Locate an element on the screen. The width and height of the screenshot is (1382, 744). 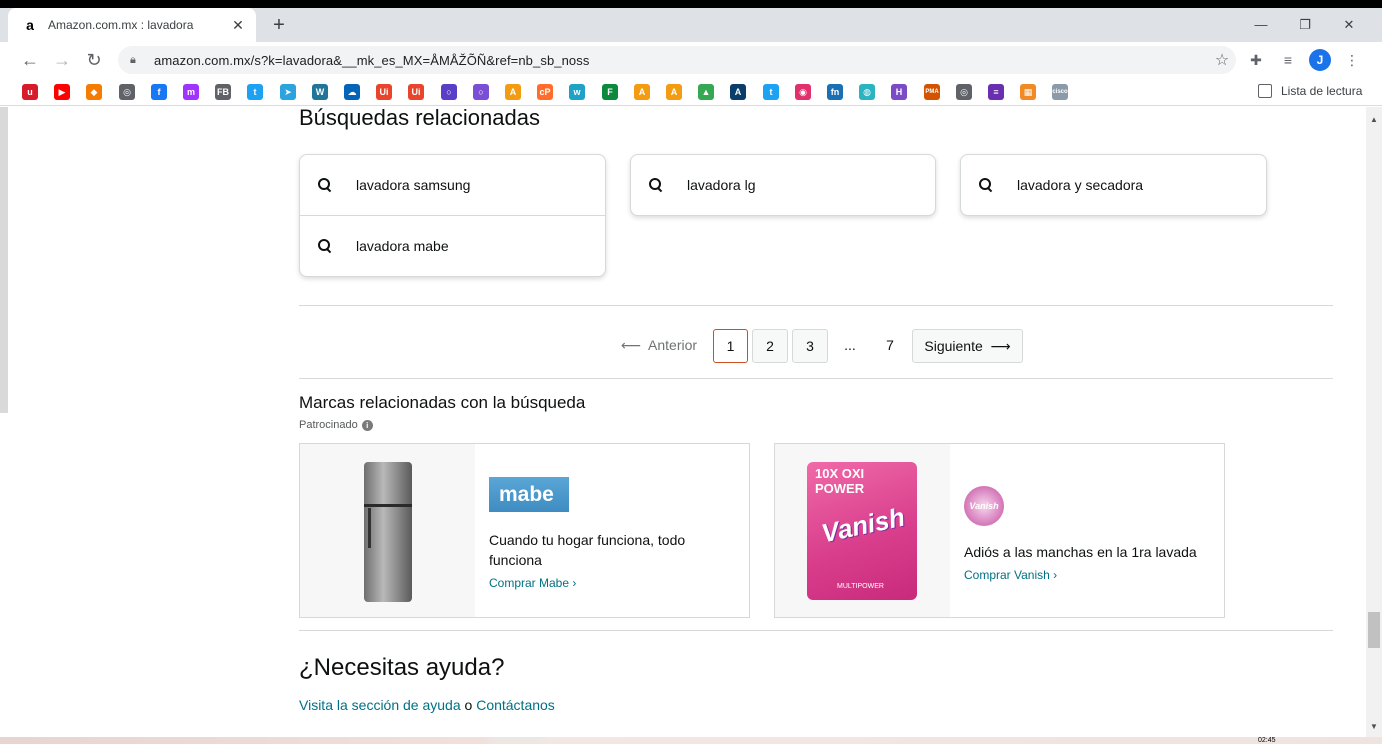
help-links: Visita la sección de ayuda o Contáctanos is located at coordinates (427, 705).